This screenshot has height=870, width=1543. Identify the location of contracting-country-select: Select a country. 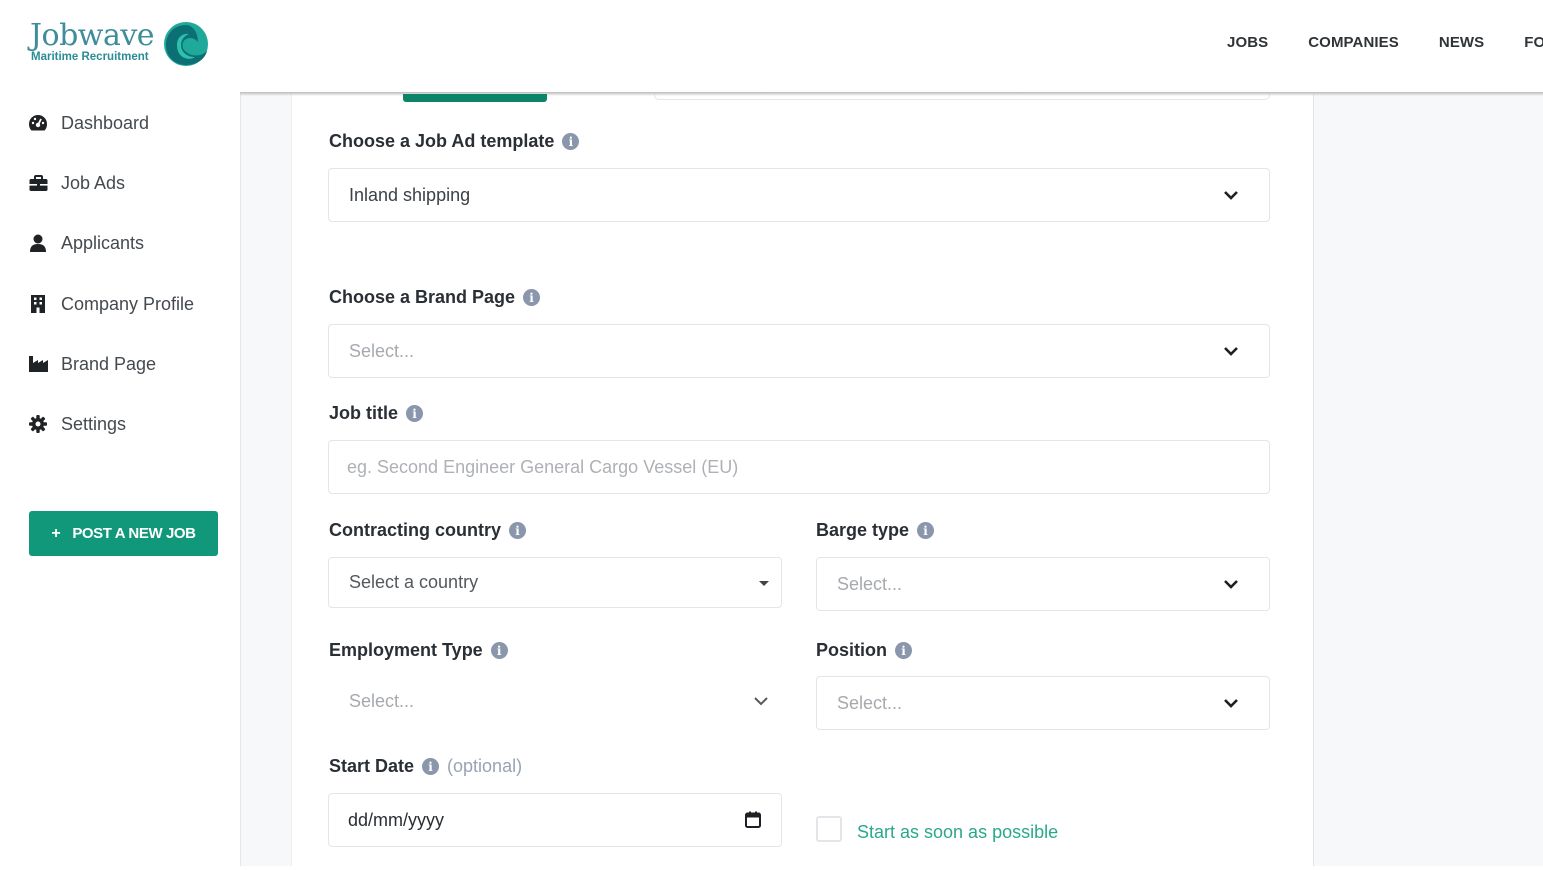
(555, 582).